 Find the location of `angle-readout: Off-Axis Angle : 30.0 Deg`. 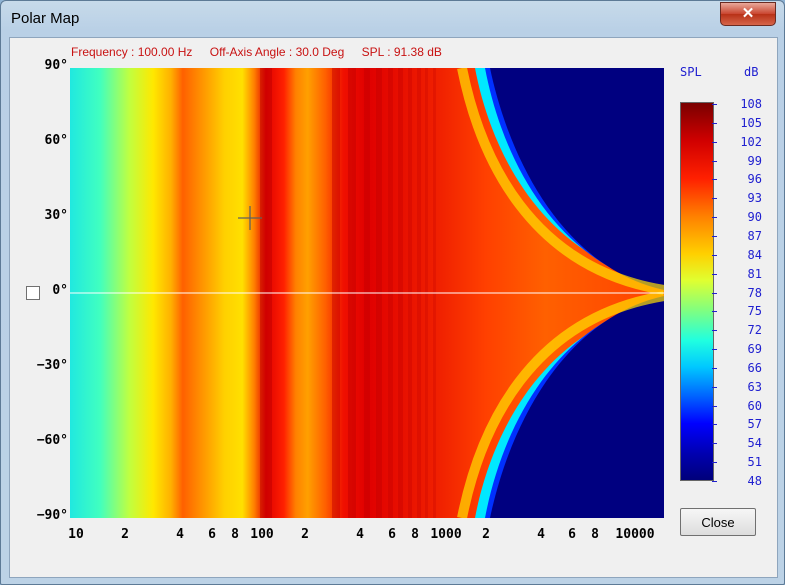

angle-readout: Off-Axis Angle : 30.0 Deg is located at coordinates (277, 52).